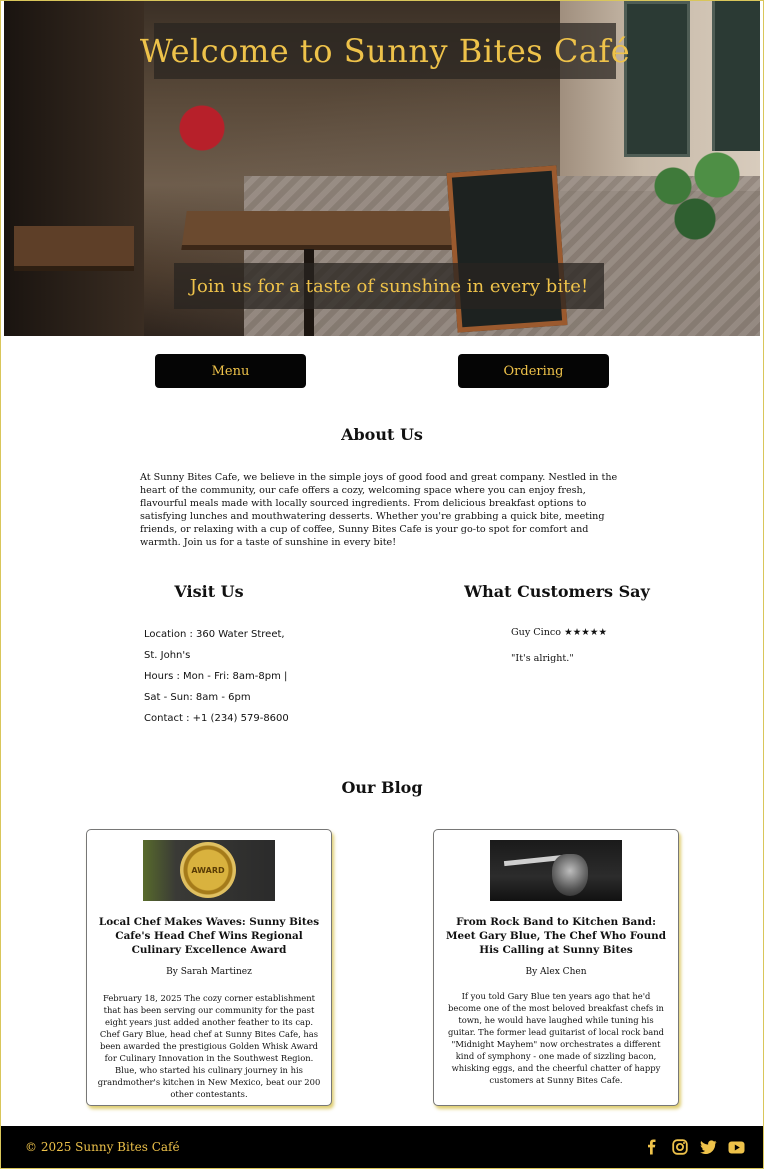  I want to click on about-title: About Us, so click(382, 434).